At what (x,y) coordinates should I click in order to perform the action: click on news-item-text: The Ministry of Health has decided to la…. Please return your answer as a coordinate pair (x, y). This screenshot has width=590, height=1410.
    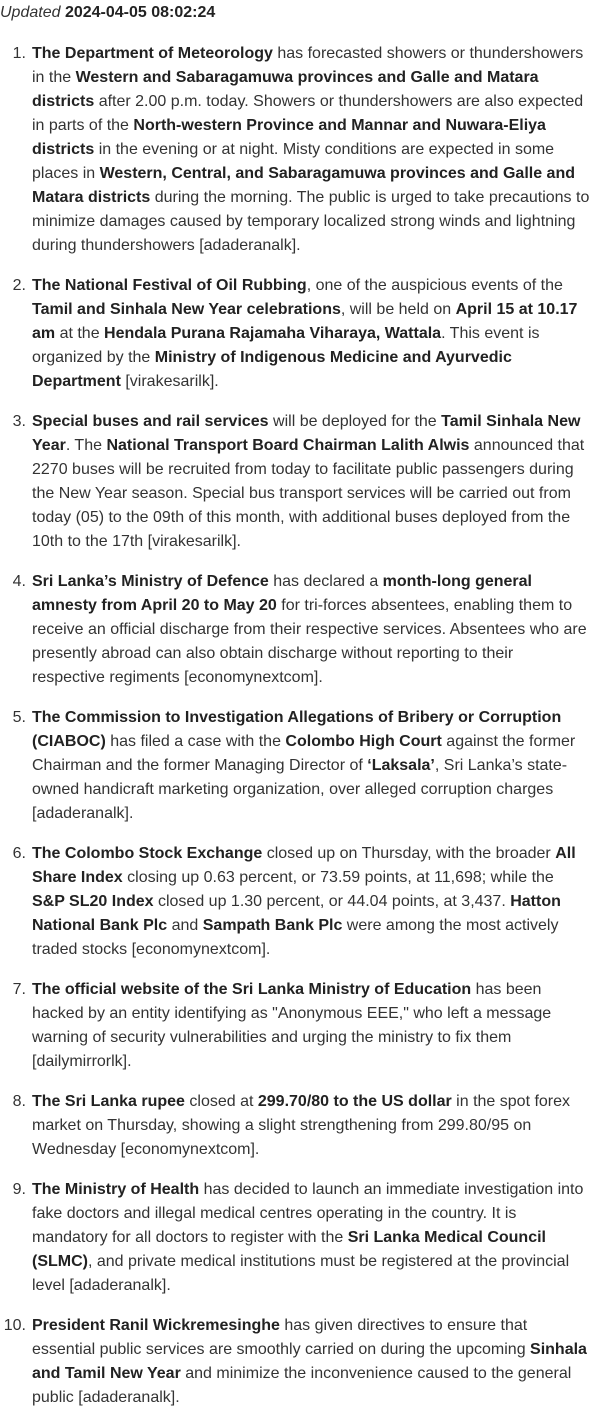
    Looking at the image, I should click on (311, 1238).